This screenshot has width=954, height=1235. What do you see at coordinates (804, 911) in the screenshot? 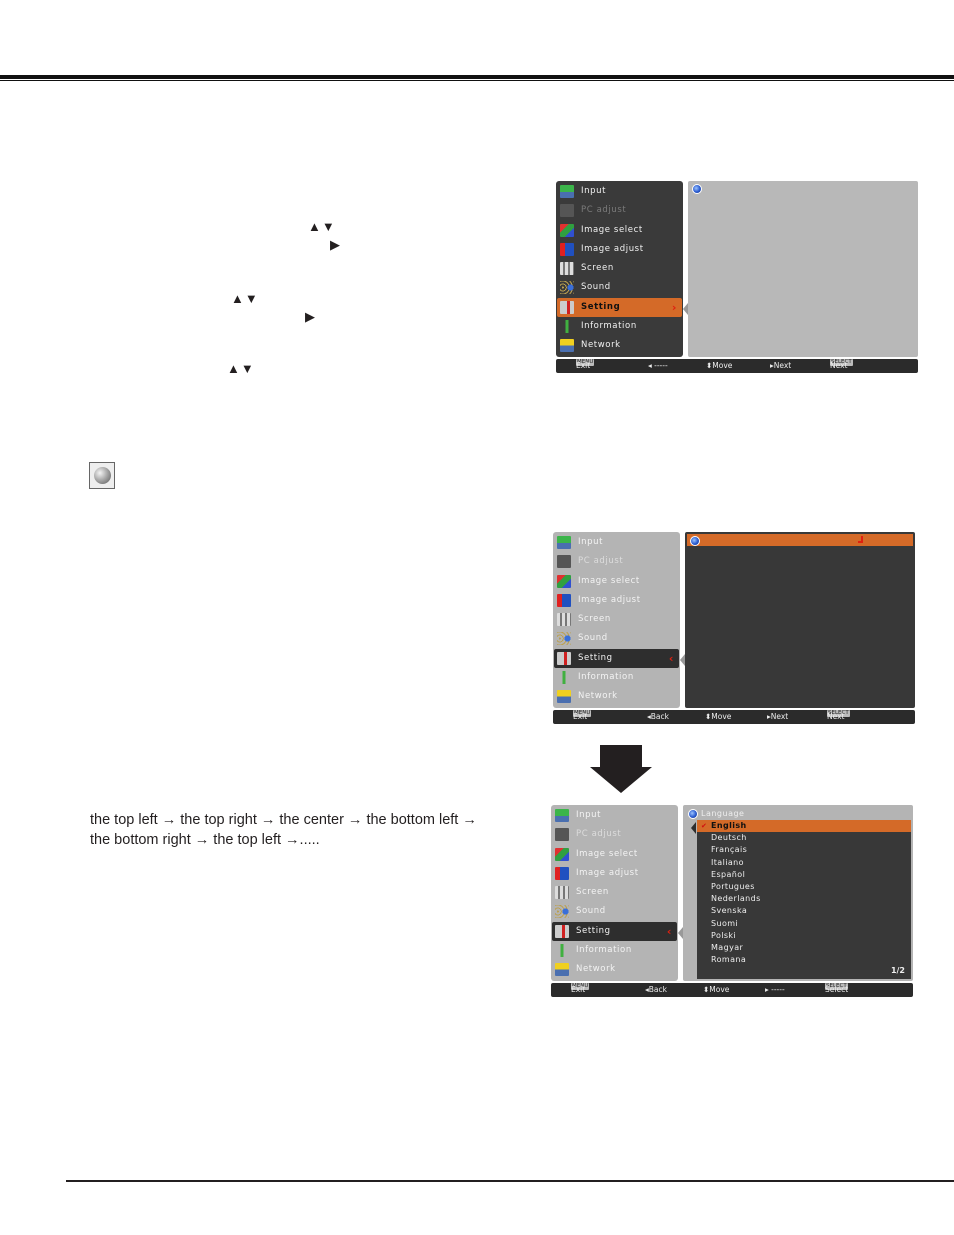
I see `language-option: Svenska` at bounding box center [804, 911].